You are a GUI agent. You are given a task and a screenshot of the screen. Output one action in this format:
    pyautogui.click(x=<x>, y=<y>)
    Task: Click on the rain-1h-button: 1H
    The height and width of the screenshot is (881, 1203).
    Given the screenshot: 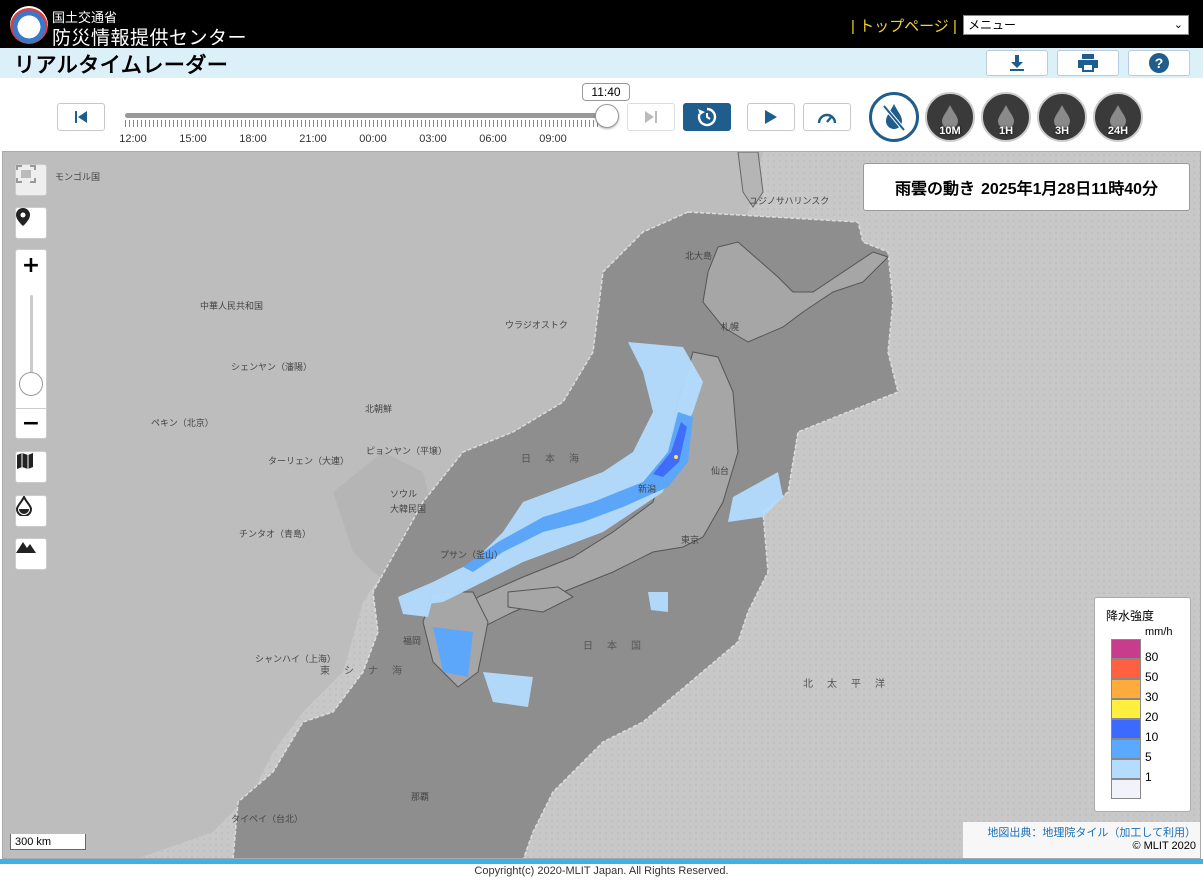 What is the action you would take?
    pyautogui.click(x=1006, y=117)
    